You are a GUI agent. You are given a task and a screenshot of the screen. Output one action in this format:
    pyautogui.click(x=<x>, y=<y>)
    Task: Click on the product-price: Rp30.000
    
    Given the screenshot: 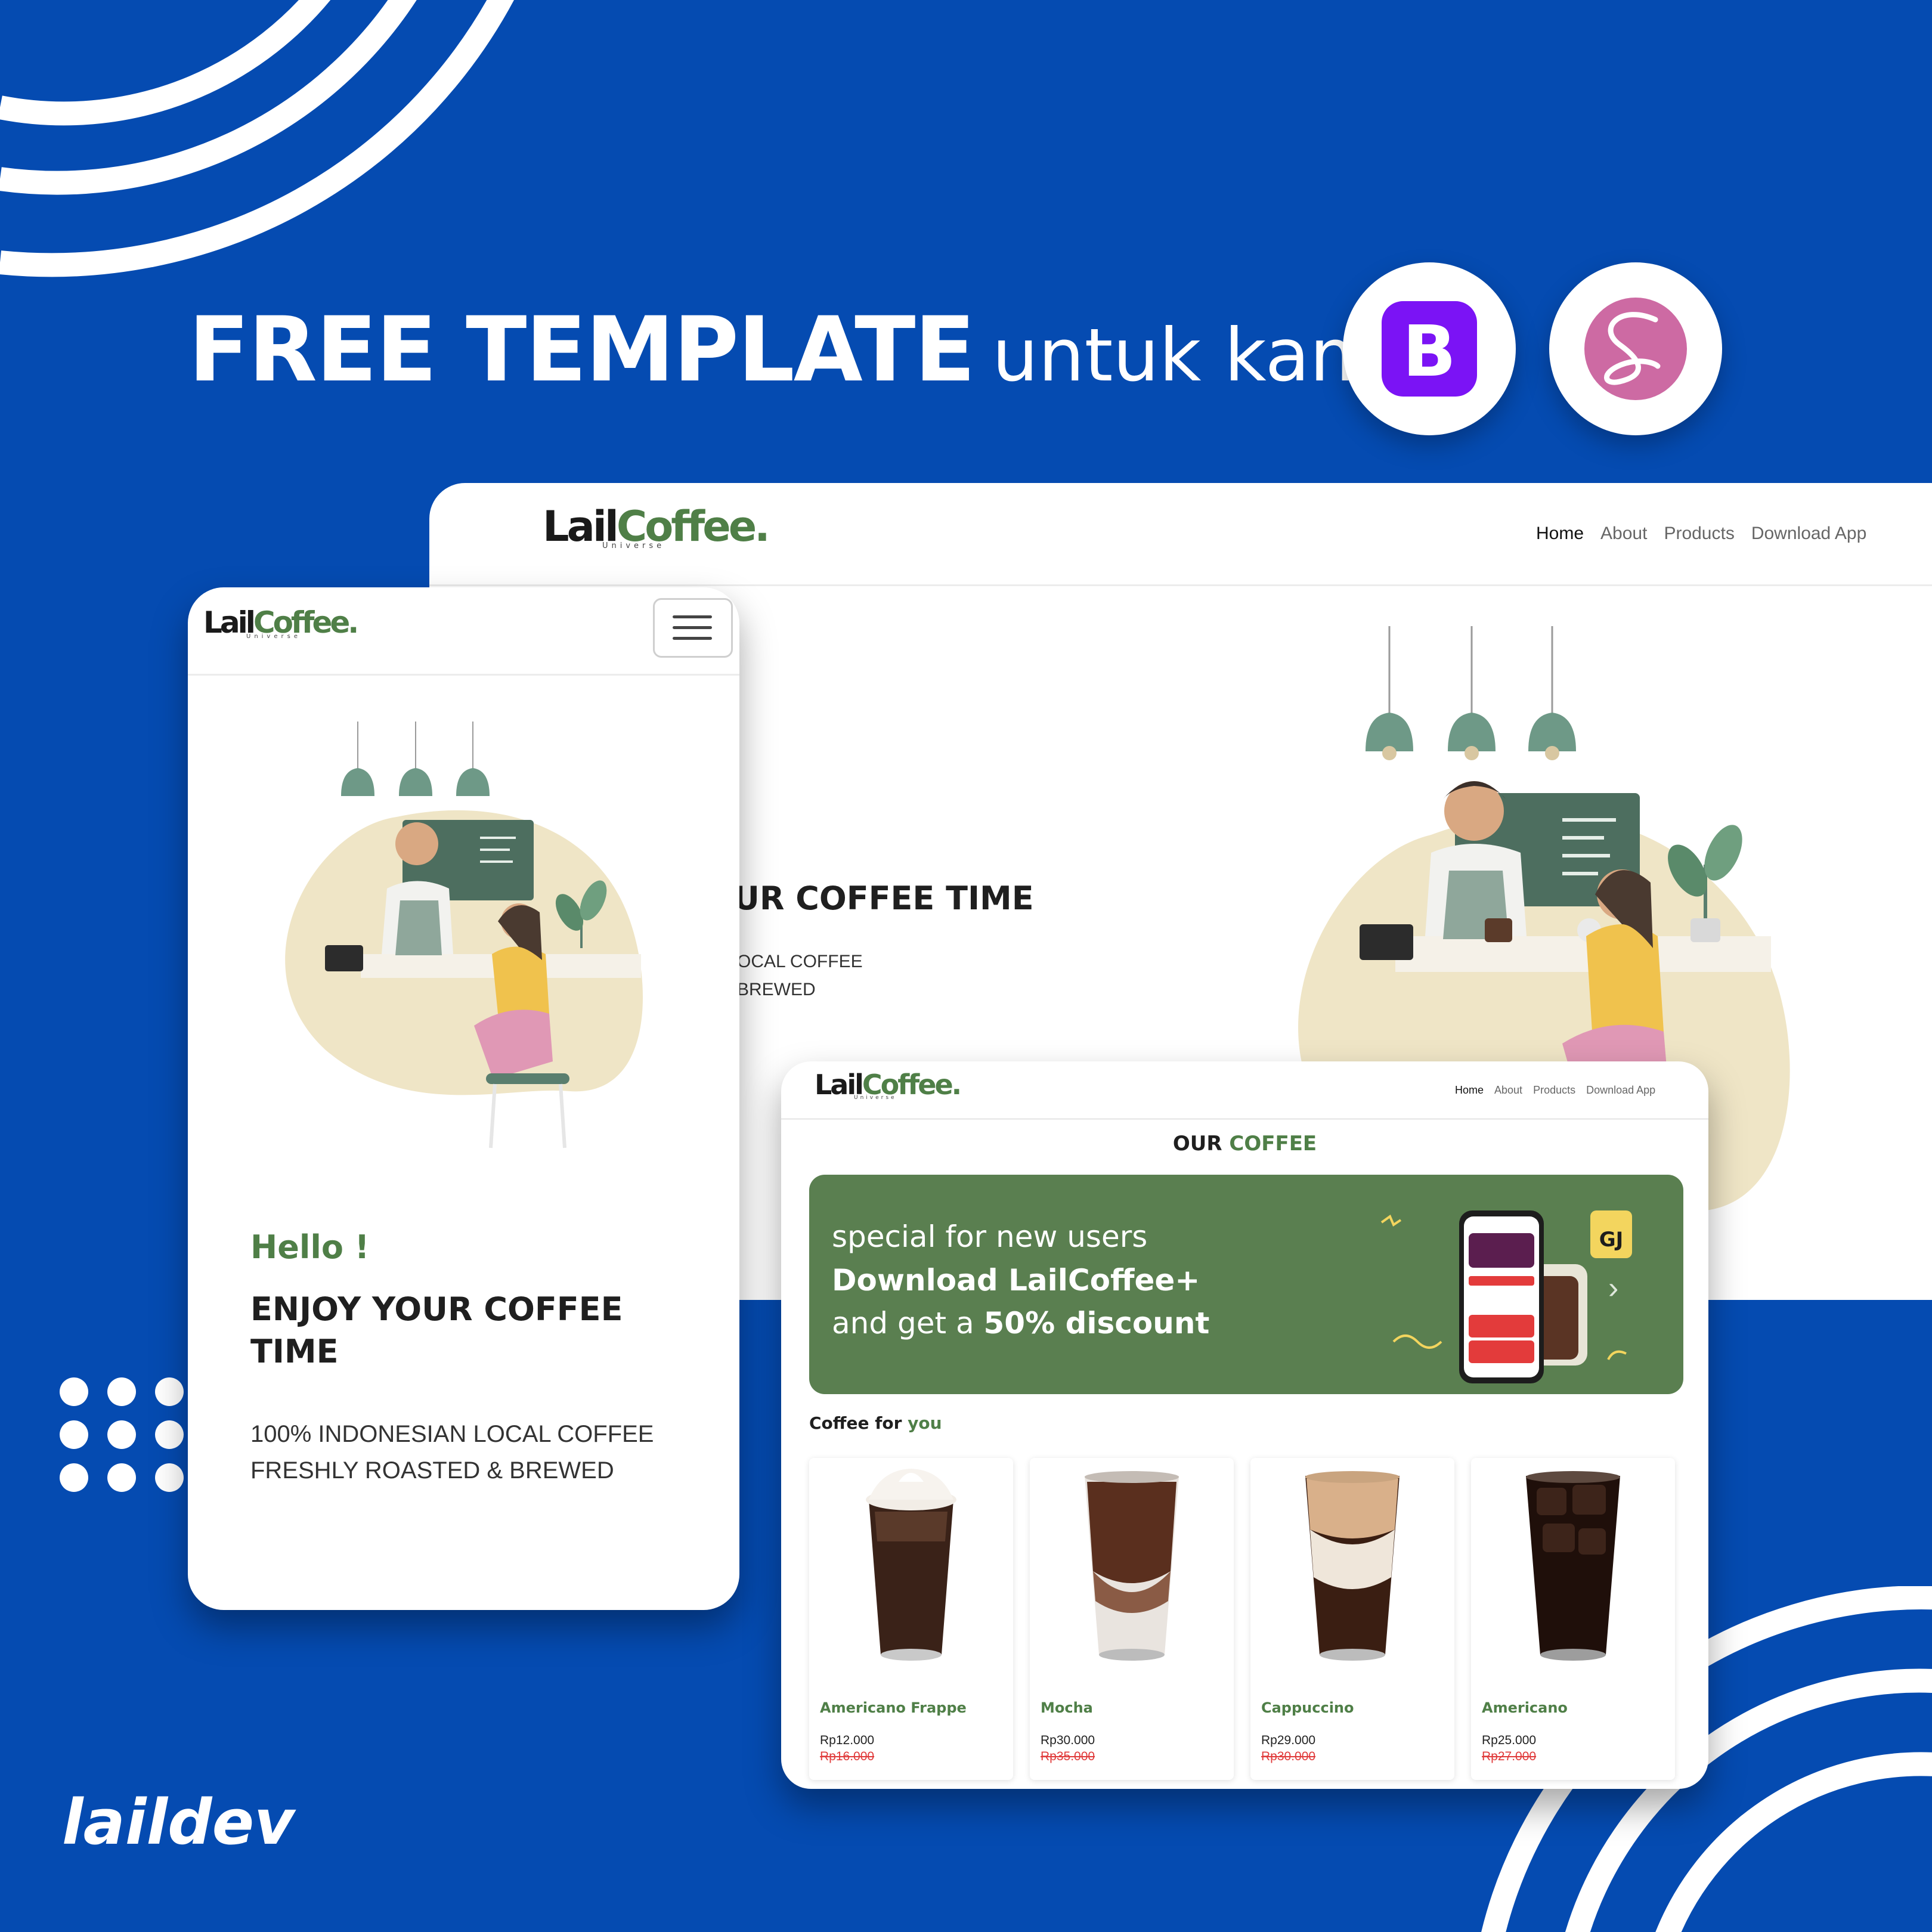 What is the action you would take?
    pyautogui.click(x=1068, y=1740)
    